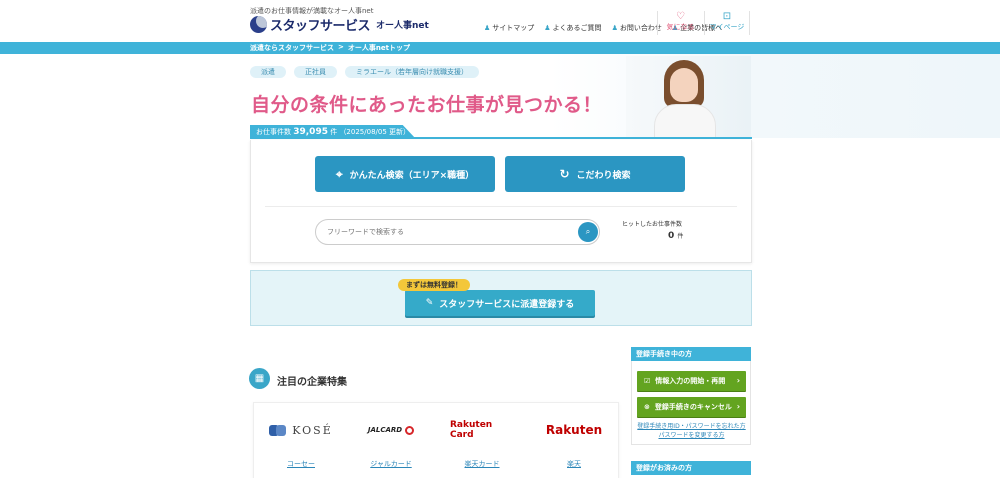 The image size is (1000, 478). Describe the element at coordinates (258, 24) in the screenshot. I see `logo-mark-icon` at that location.